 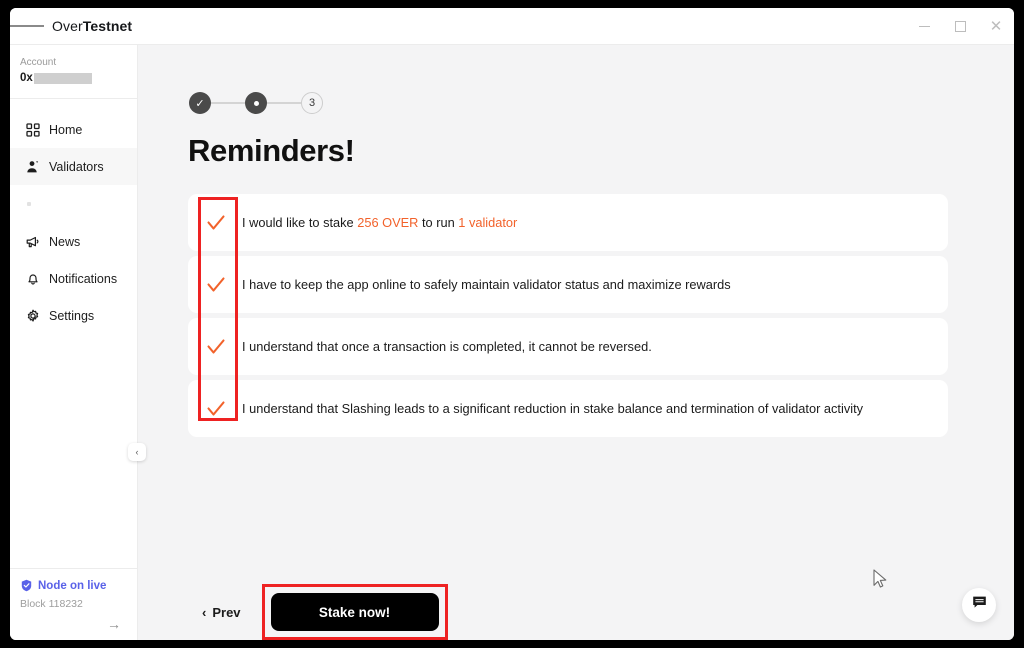 What do you see at coordinates (881, 582) in the screenshot?
I see `mouse-cursor` at bounding box center [881, 582].